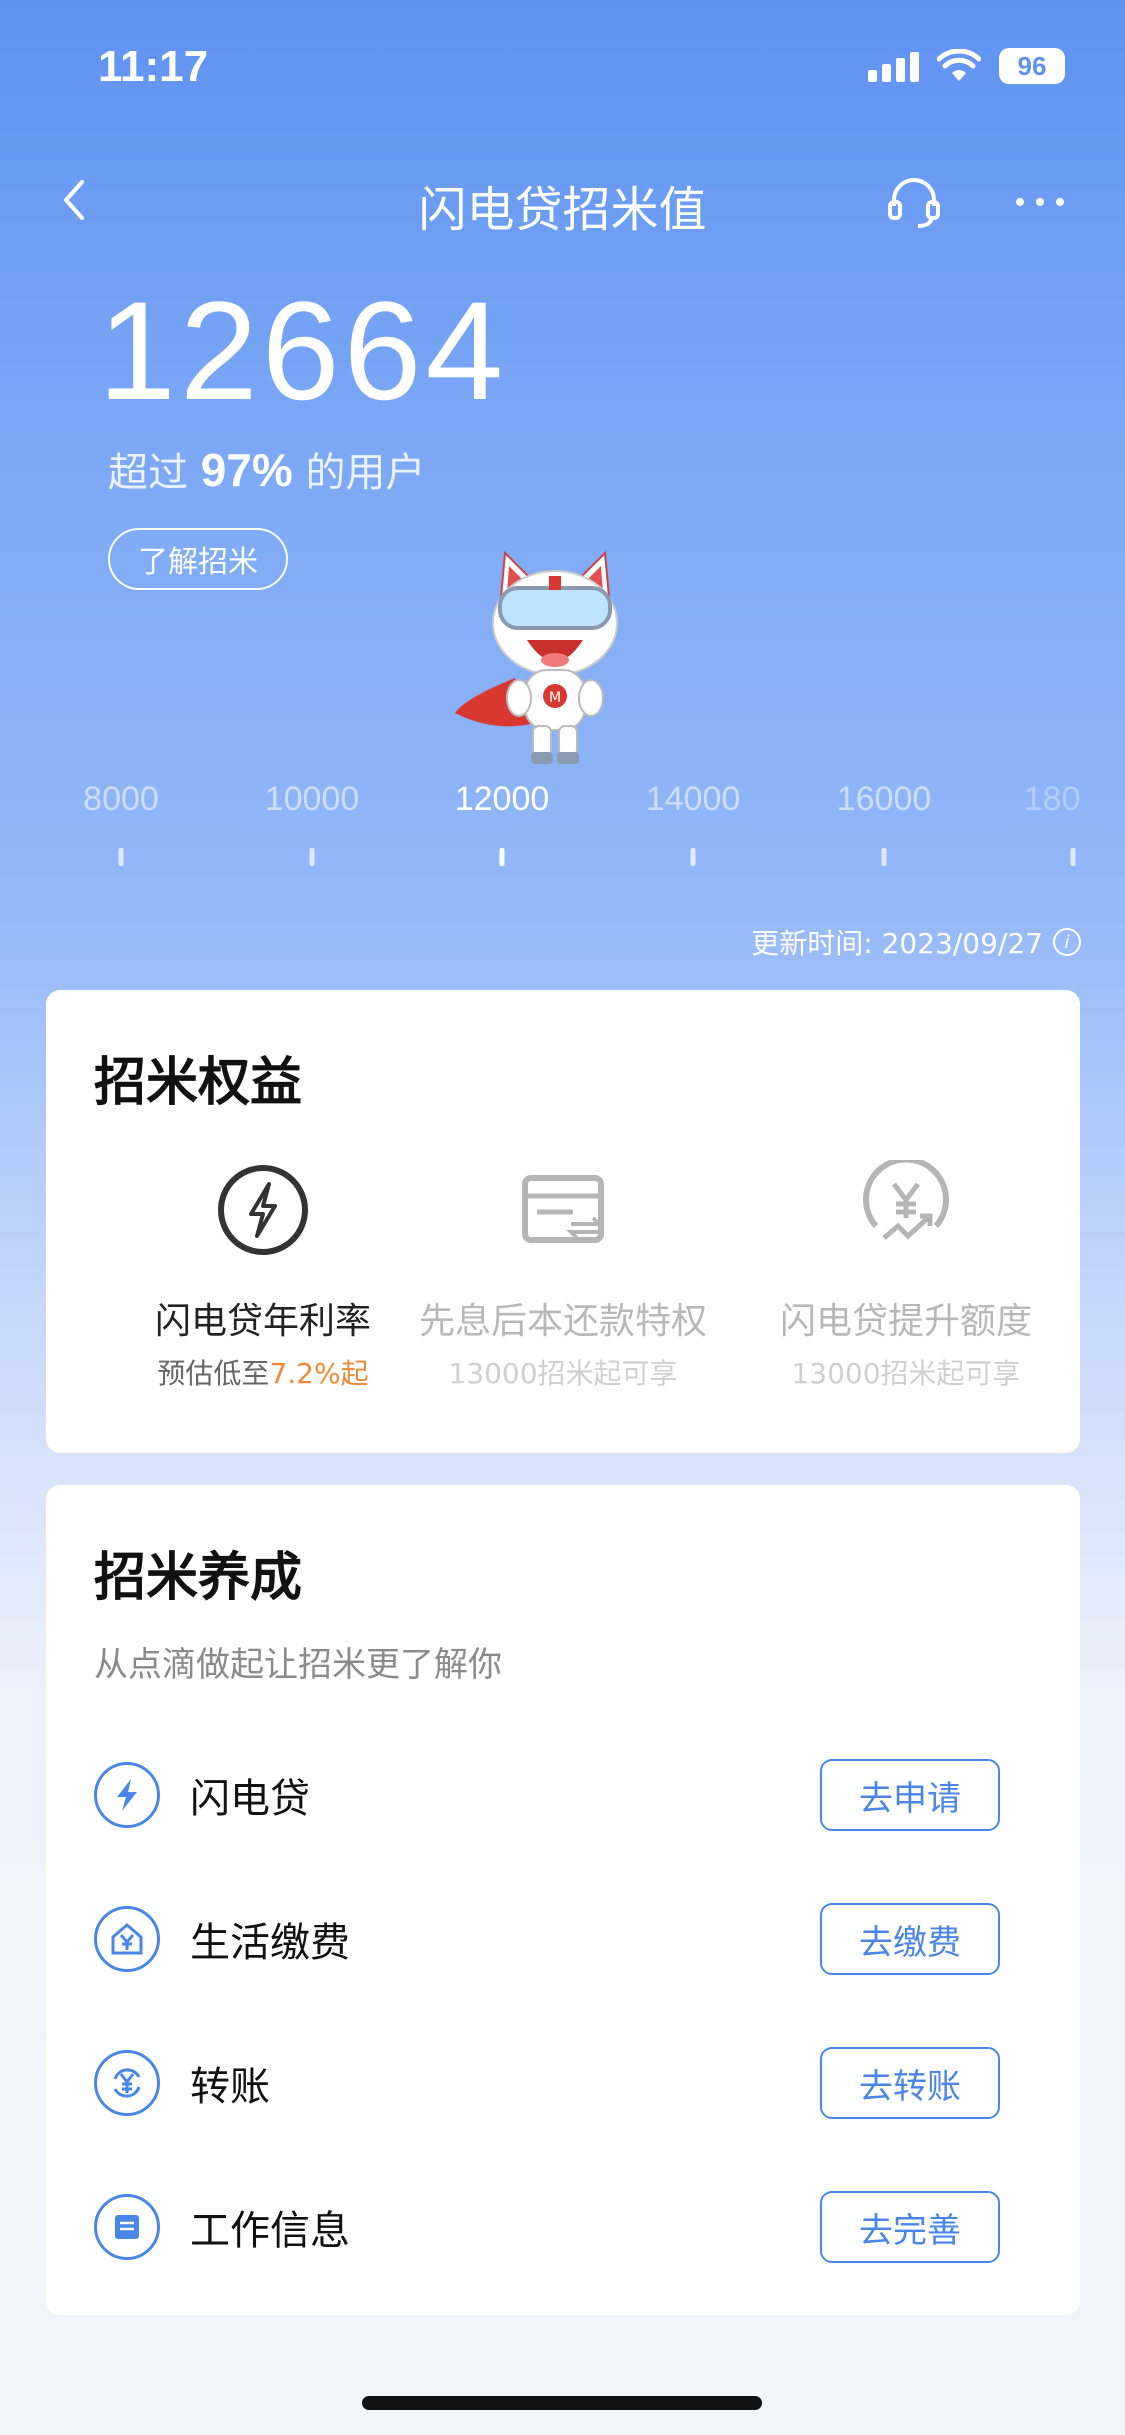  What do you see at coordinates (262, 1321) in the screenshot?
I see `benefit-name: 闪电贷年利率` at bounding box center [262, 1321].